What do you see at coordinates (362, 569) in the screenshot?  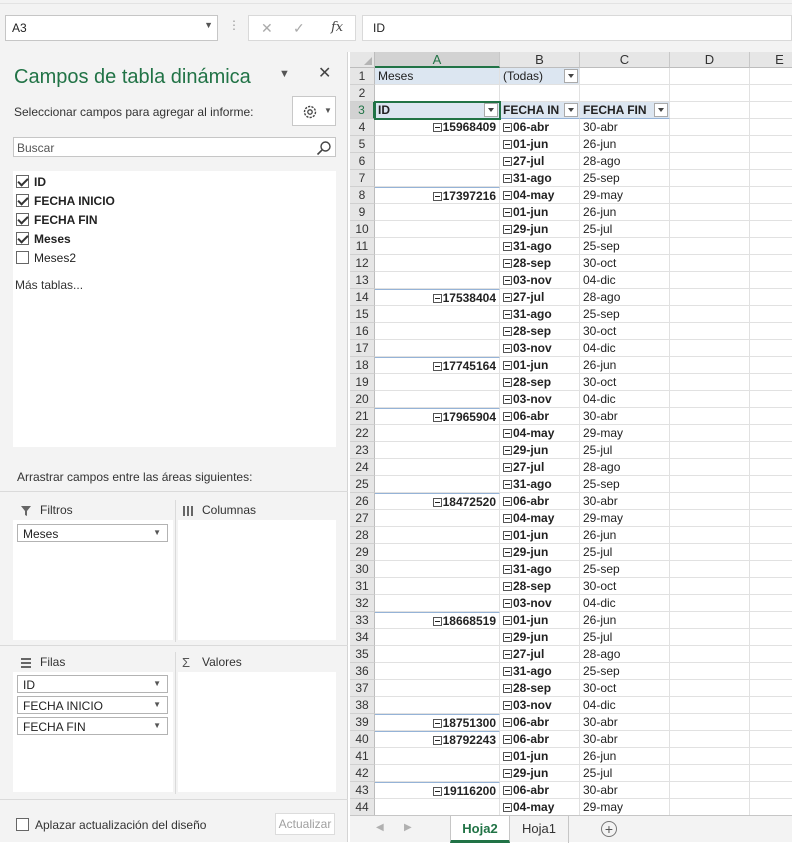 I see `row-header: 30` at bounding box center [362, 569].